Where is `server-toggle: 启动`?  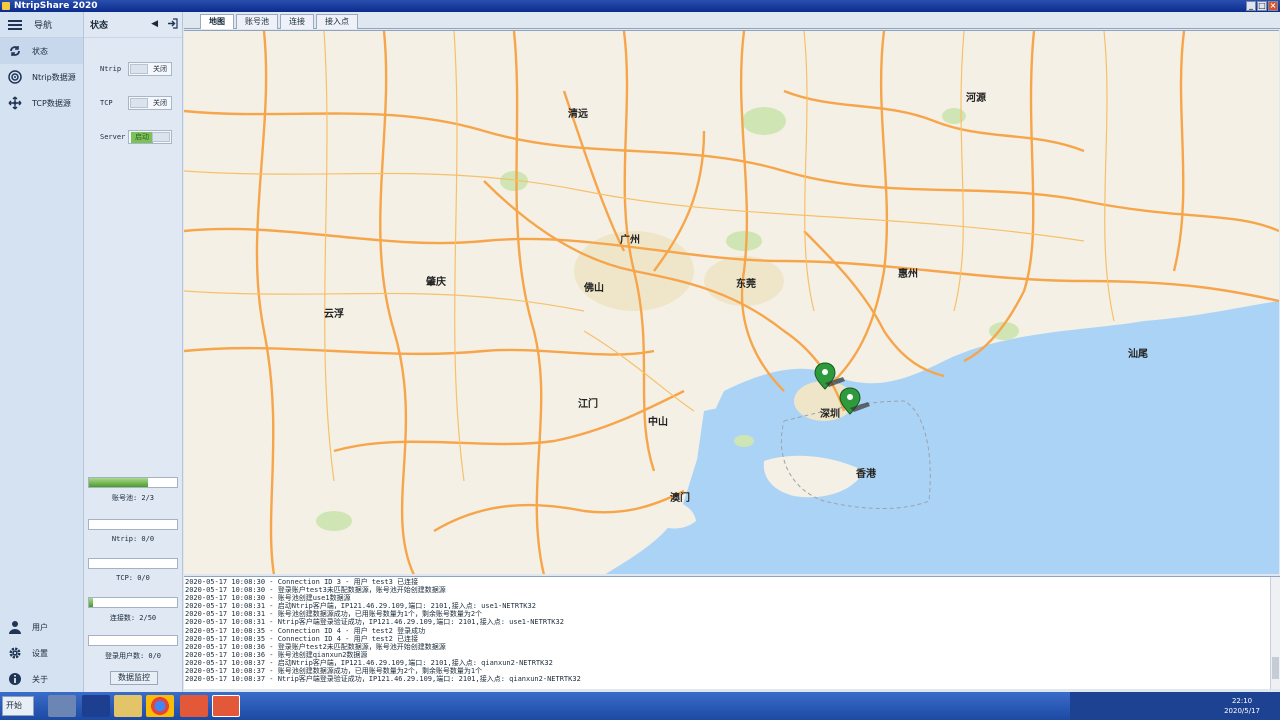 server-toggle: 启动 is located at coordinates (150, 137).